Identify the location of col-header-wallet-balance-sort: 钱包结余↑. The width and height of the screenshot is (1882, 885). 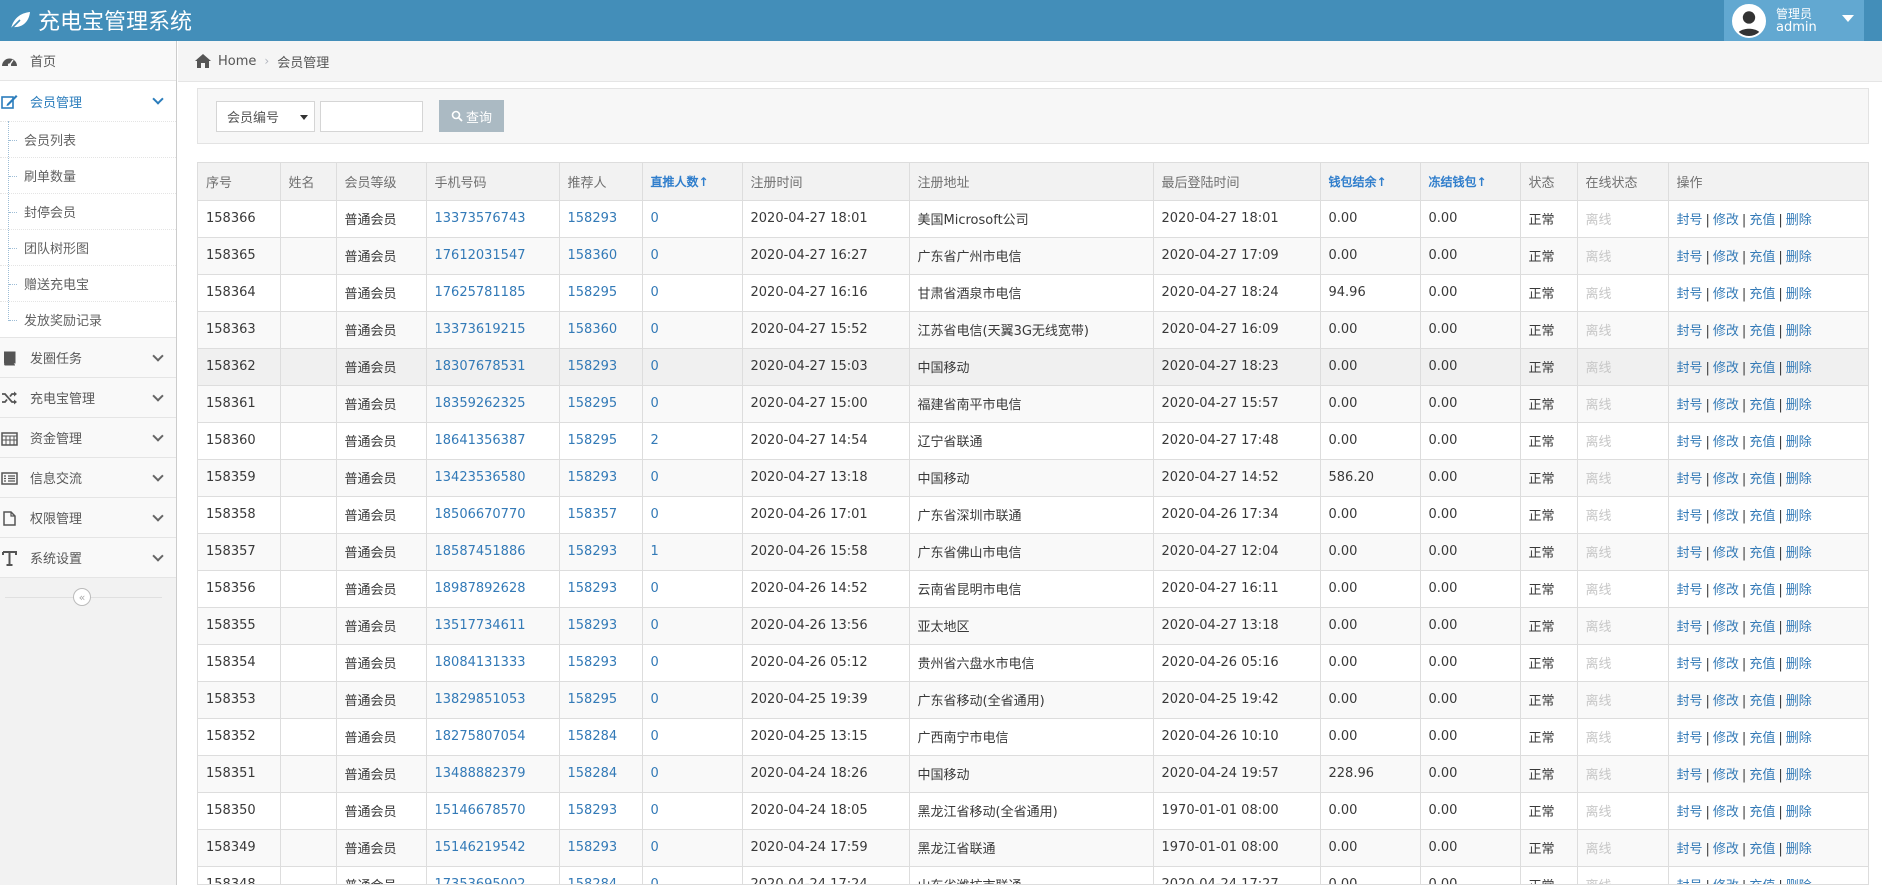
(1370, 182).